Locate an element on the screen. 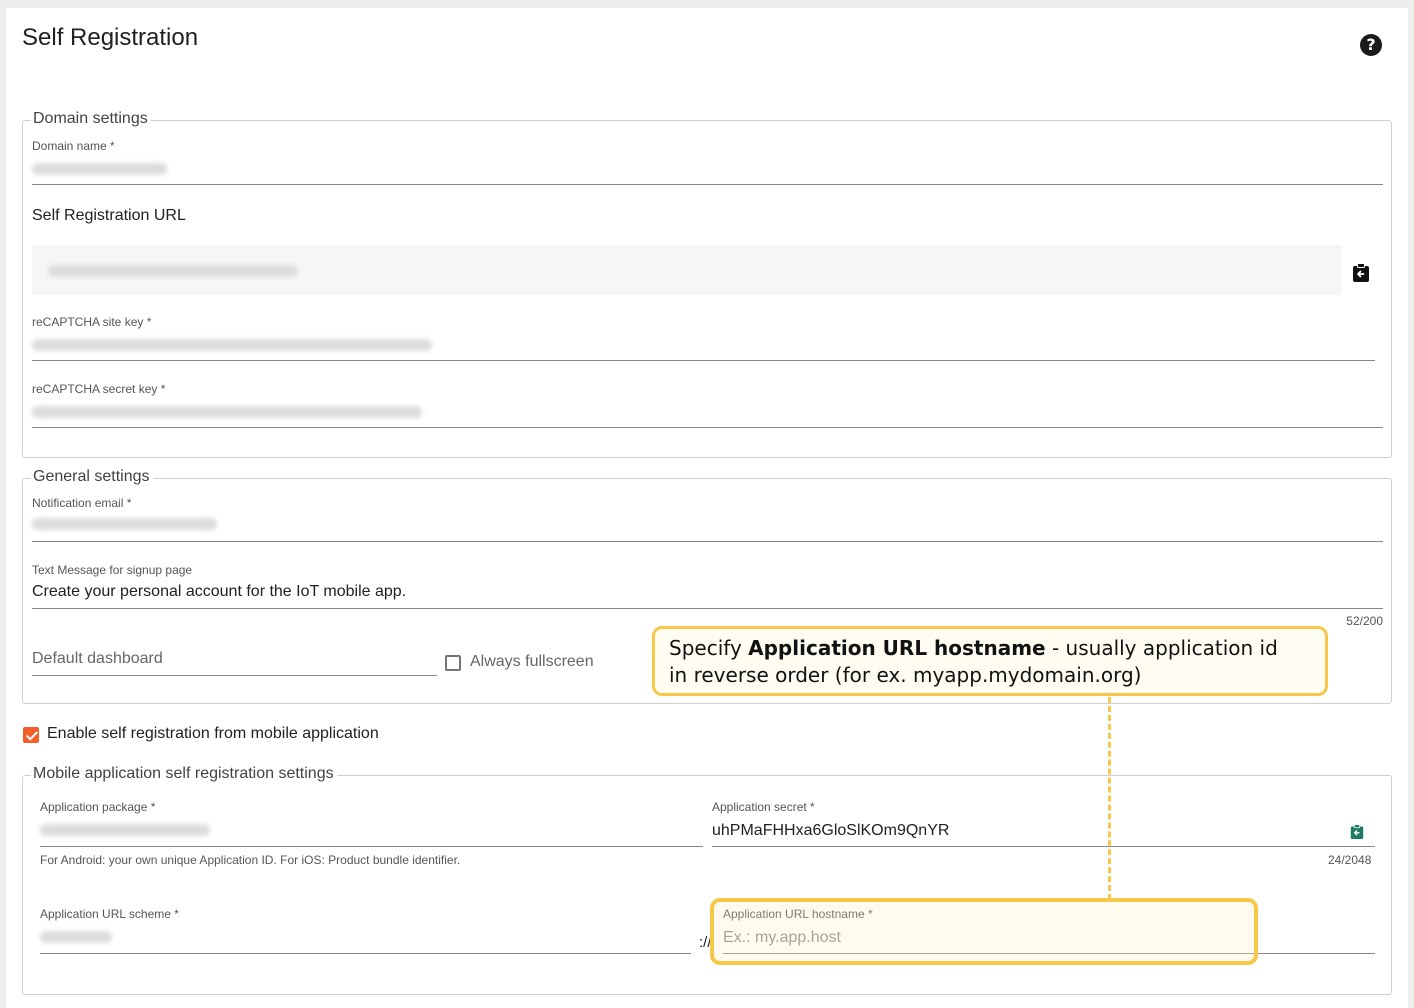 The width and height of the screenshot is (1414, 1008). recaptcha-site-key-field: reCAPTCHA site key * is located at coordinates (703, 338).